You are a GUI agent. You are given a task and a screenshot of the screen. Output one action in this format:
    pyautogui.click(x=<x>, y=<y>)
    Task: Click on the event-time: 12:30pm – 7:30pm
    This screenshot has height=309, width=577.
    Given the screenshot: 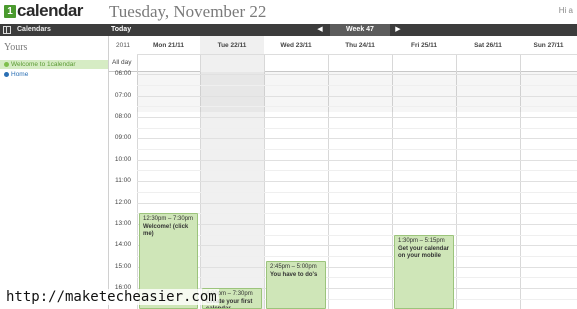 What is the action you would take?
    pyautogui.click(x=168, y=219)
    